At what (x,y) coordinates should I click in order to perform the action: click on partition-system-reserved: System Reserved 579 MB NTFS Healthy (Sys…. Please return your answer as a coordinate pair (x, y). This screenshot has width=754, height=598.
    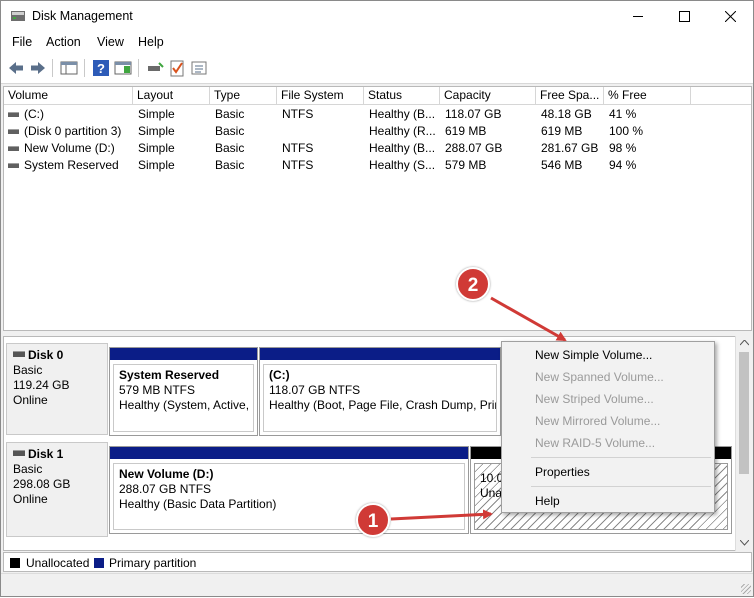
    Looking at the image, I should click on (183, 391).